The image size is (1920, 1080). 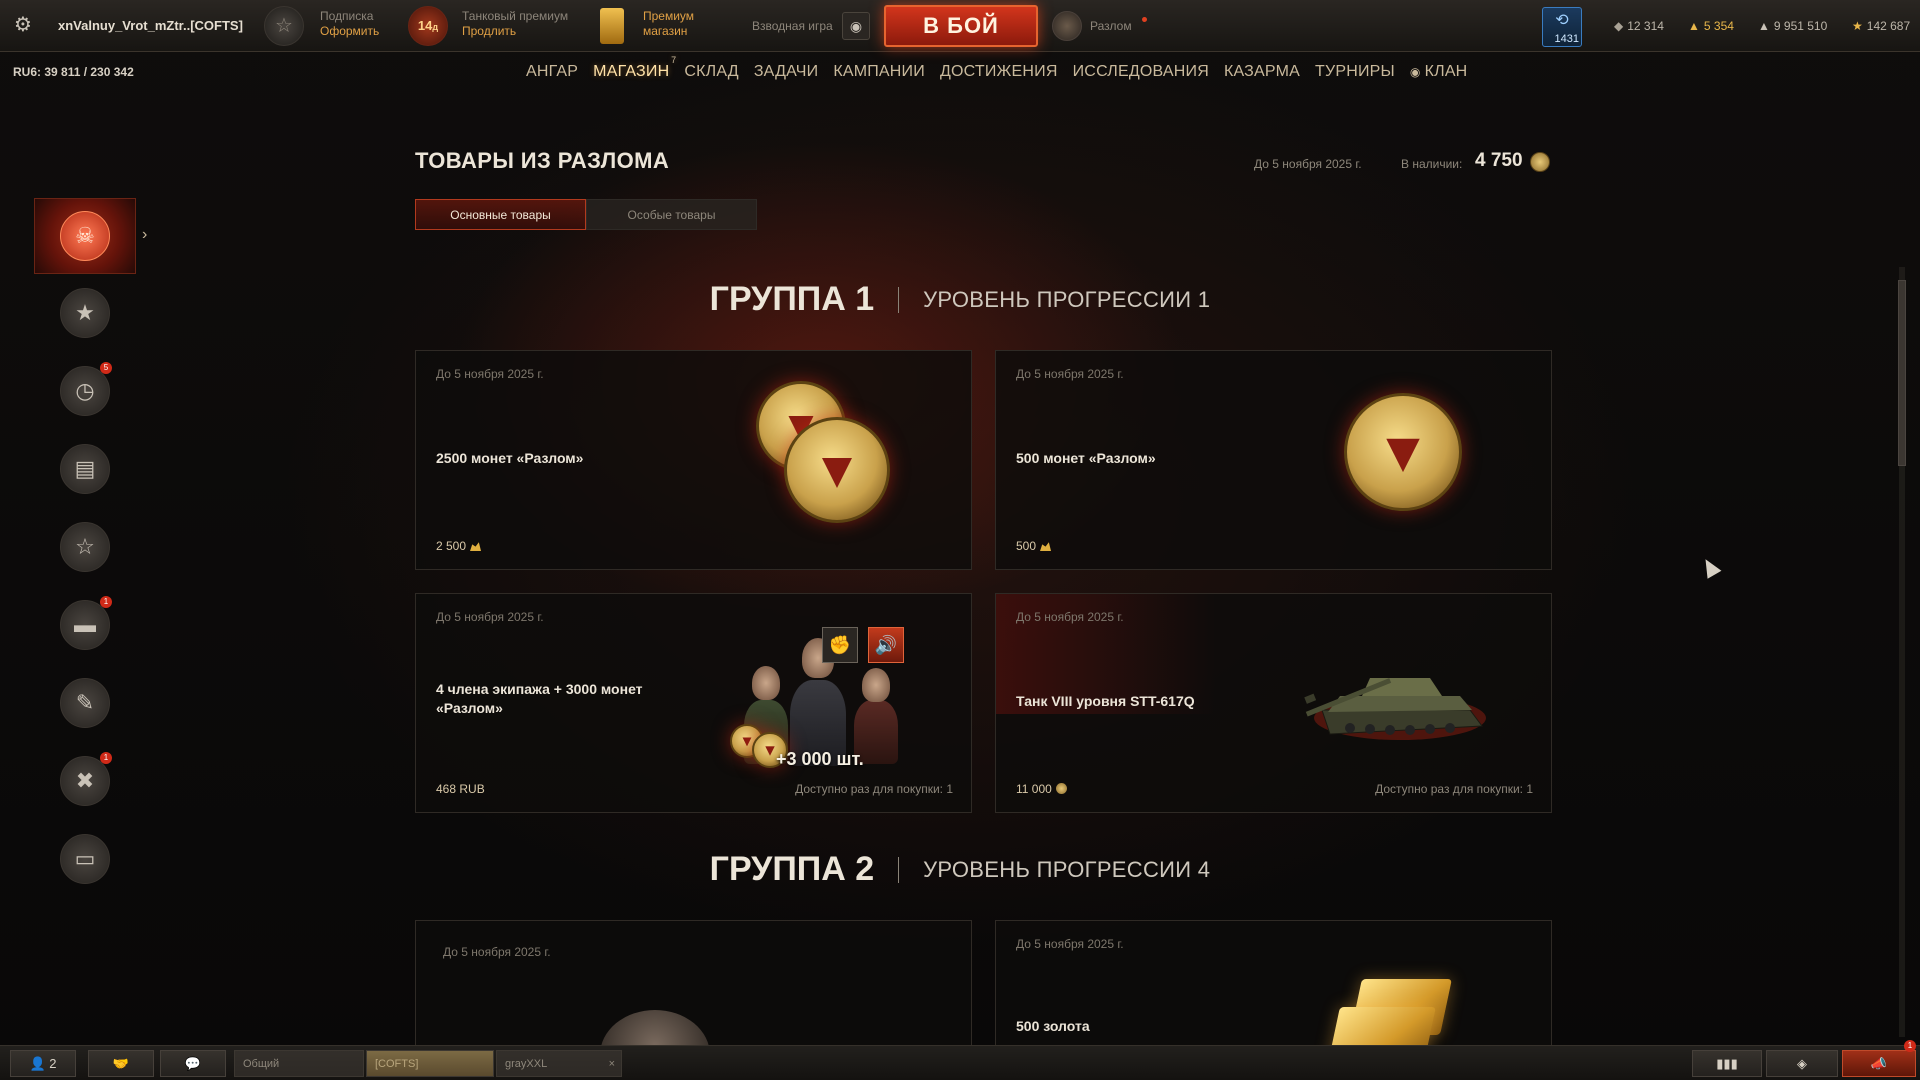 What do you see at coordinates (1432, 164) in the screenshot?
I see `available-label: В наличии:` at bounding box center [1432, 164].